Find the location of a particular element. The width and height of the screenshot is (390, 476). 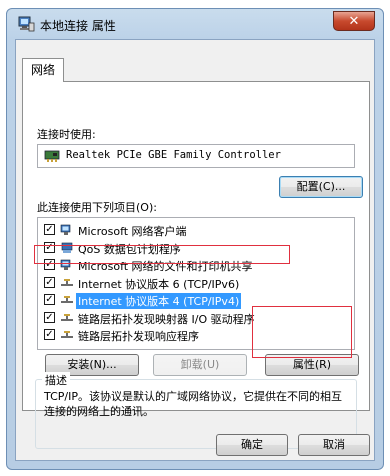

description-title: 描述 is located at coordinates (56, 380).